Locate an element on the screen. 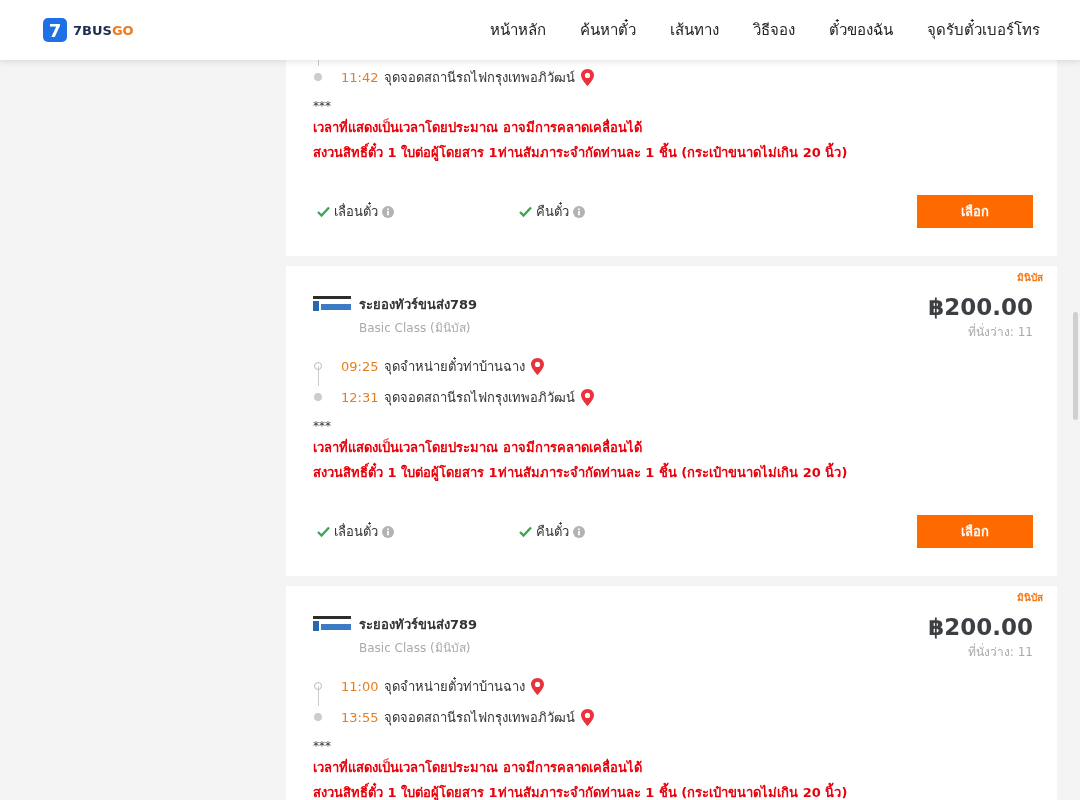  stop-time: 11:42 is located at coordinates (360, 77).